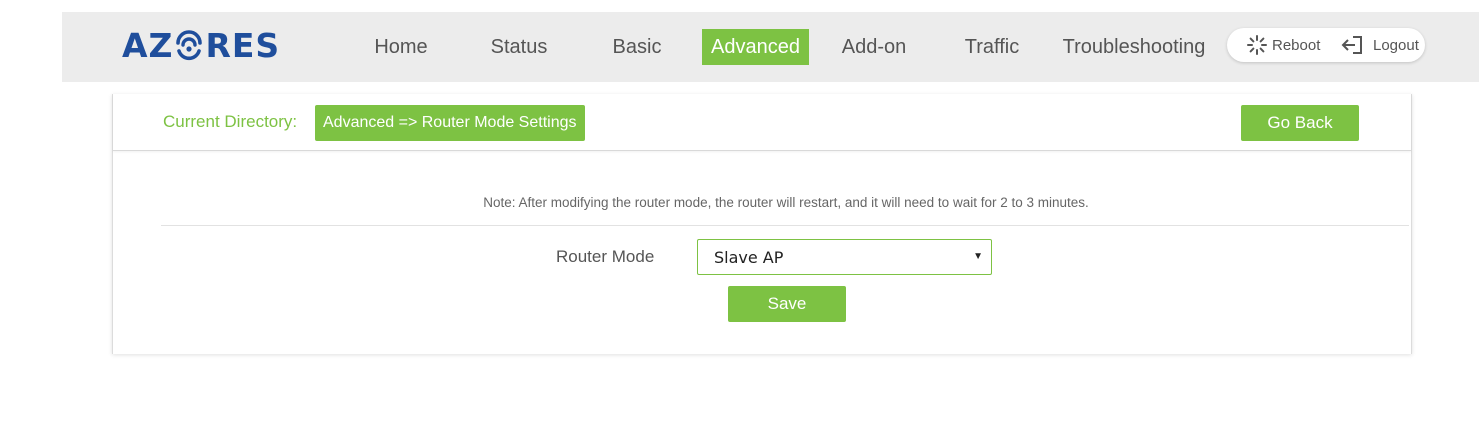 The width and height of the screenshot is (1479, 432). I want to click on save-button: Save, so click(787, 304).